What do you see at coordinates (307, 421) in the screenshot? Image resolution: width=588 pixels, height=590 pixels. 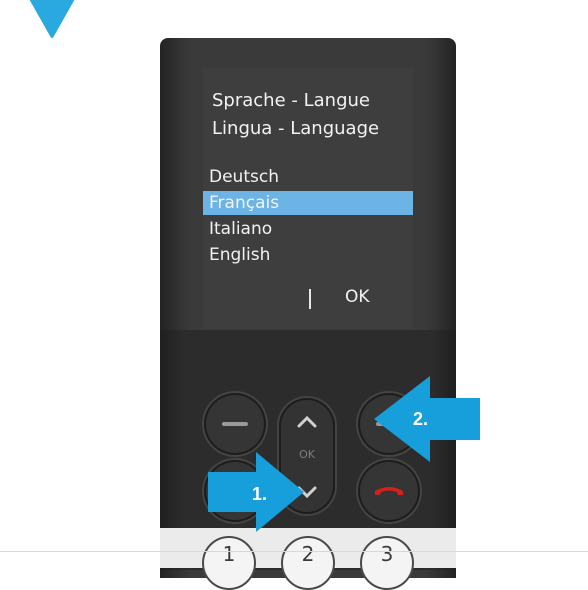 I see `nav-up-icon` at bounding box center [307, 421].